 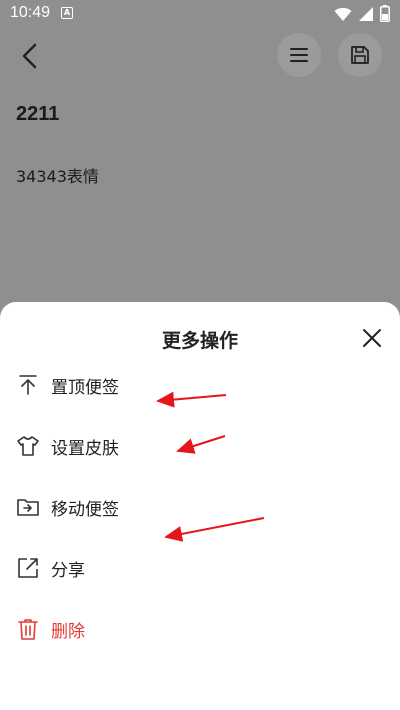 I want to click on action-label: 分享, so click(x=68, y=571).